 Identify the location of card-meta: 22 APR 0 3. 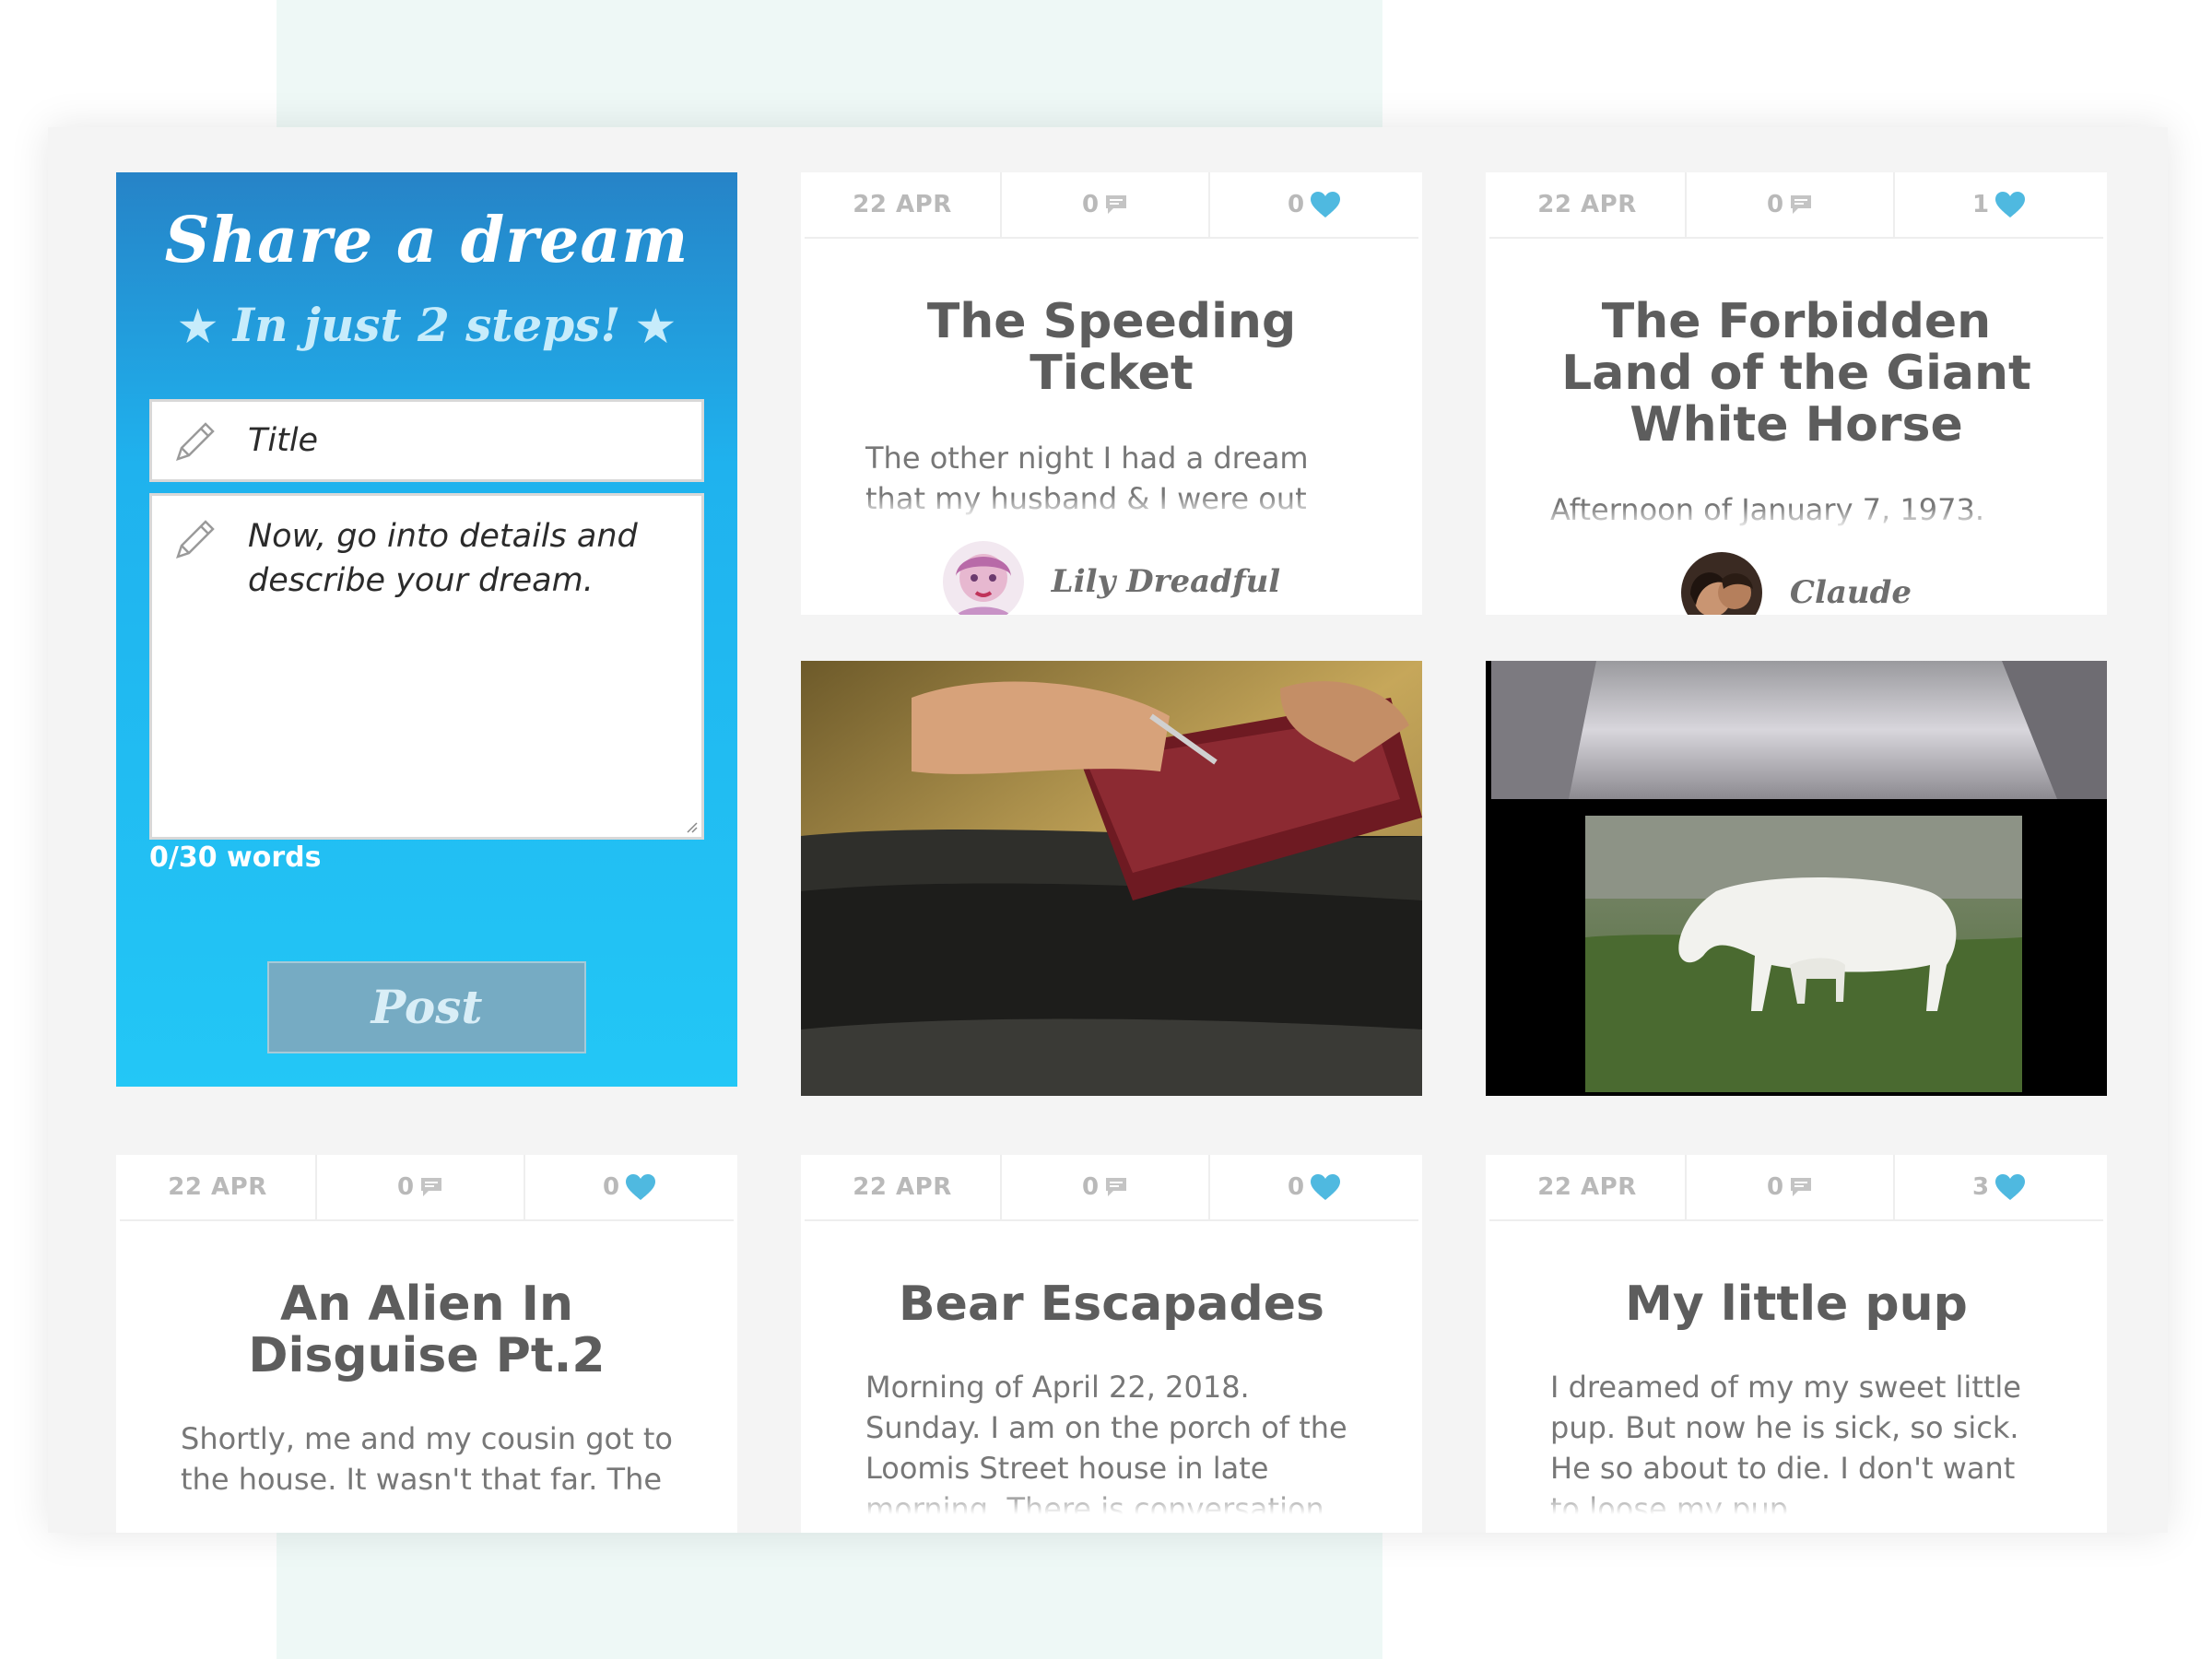
(1796, 1188).